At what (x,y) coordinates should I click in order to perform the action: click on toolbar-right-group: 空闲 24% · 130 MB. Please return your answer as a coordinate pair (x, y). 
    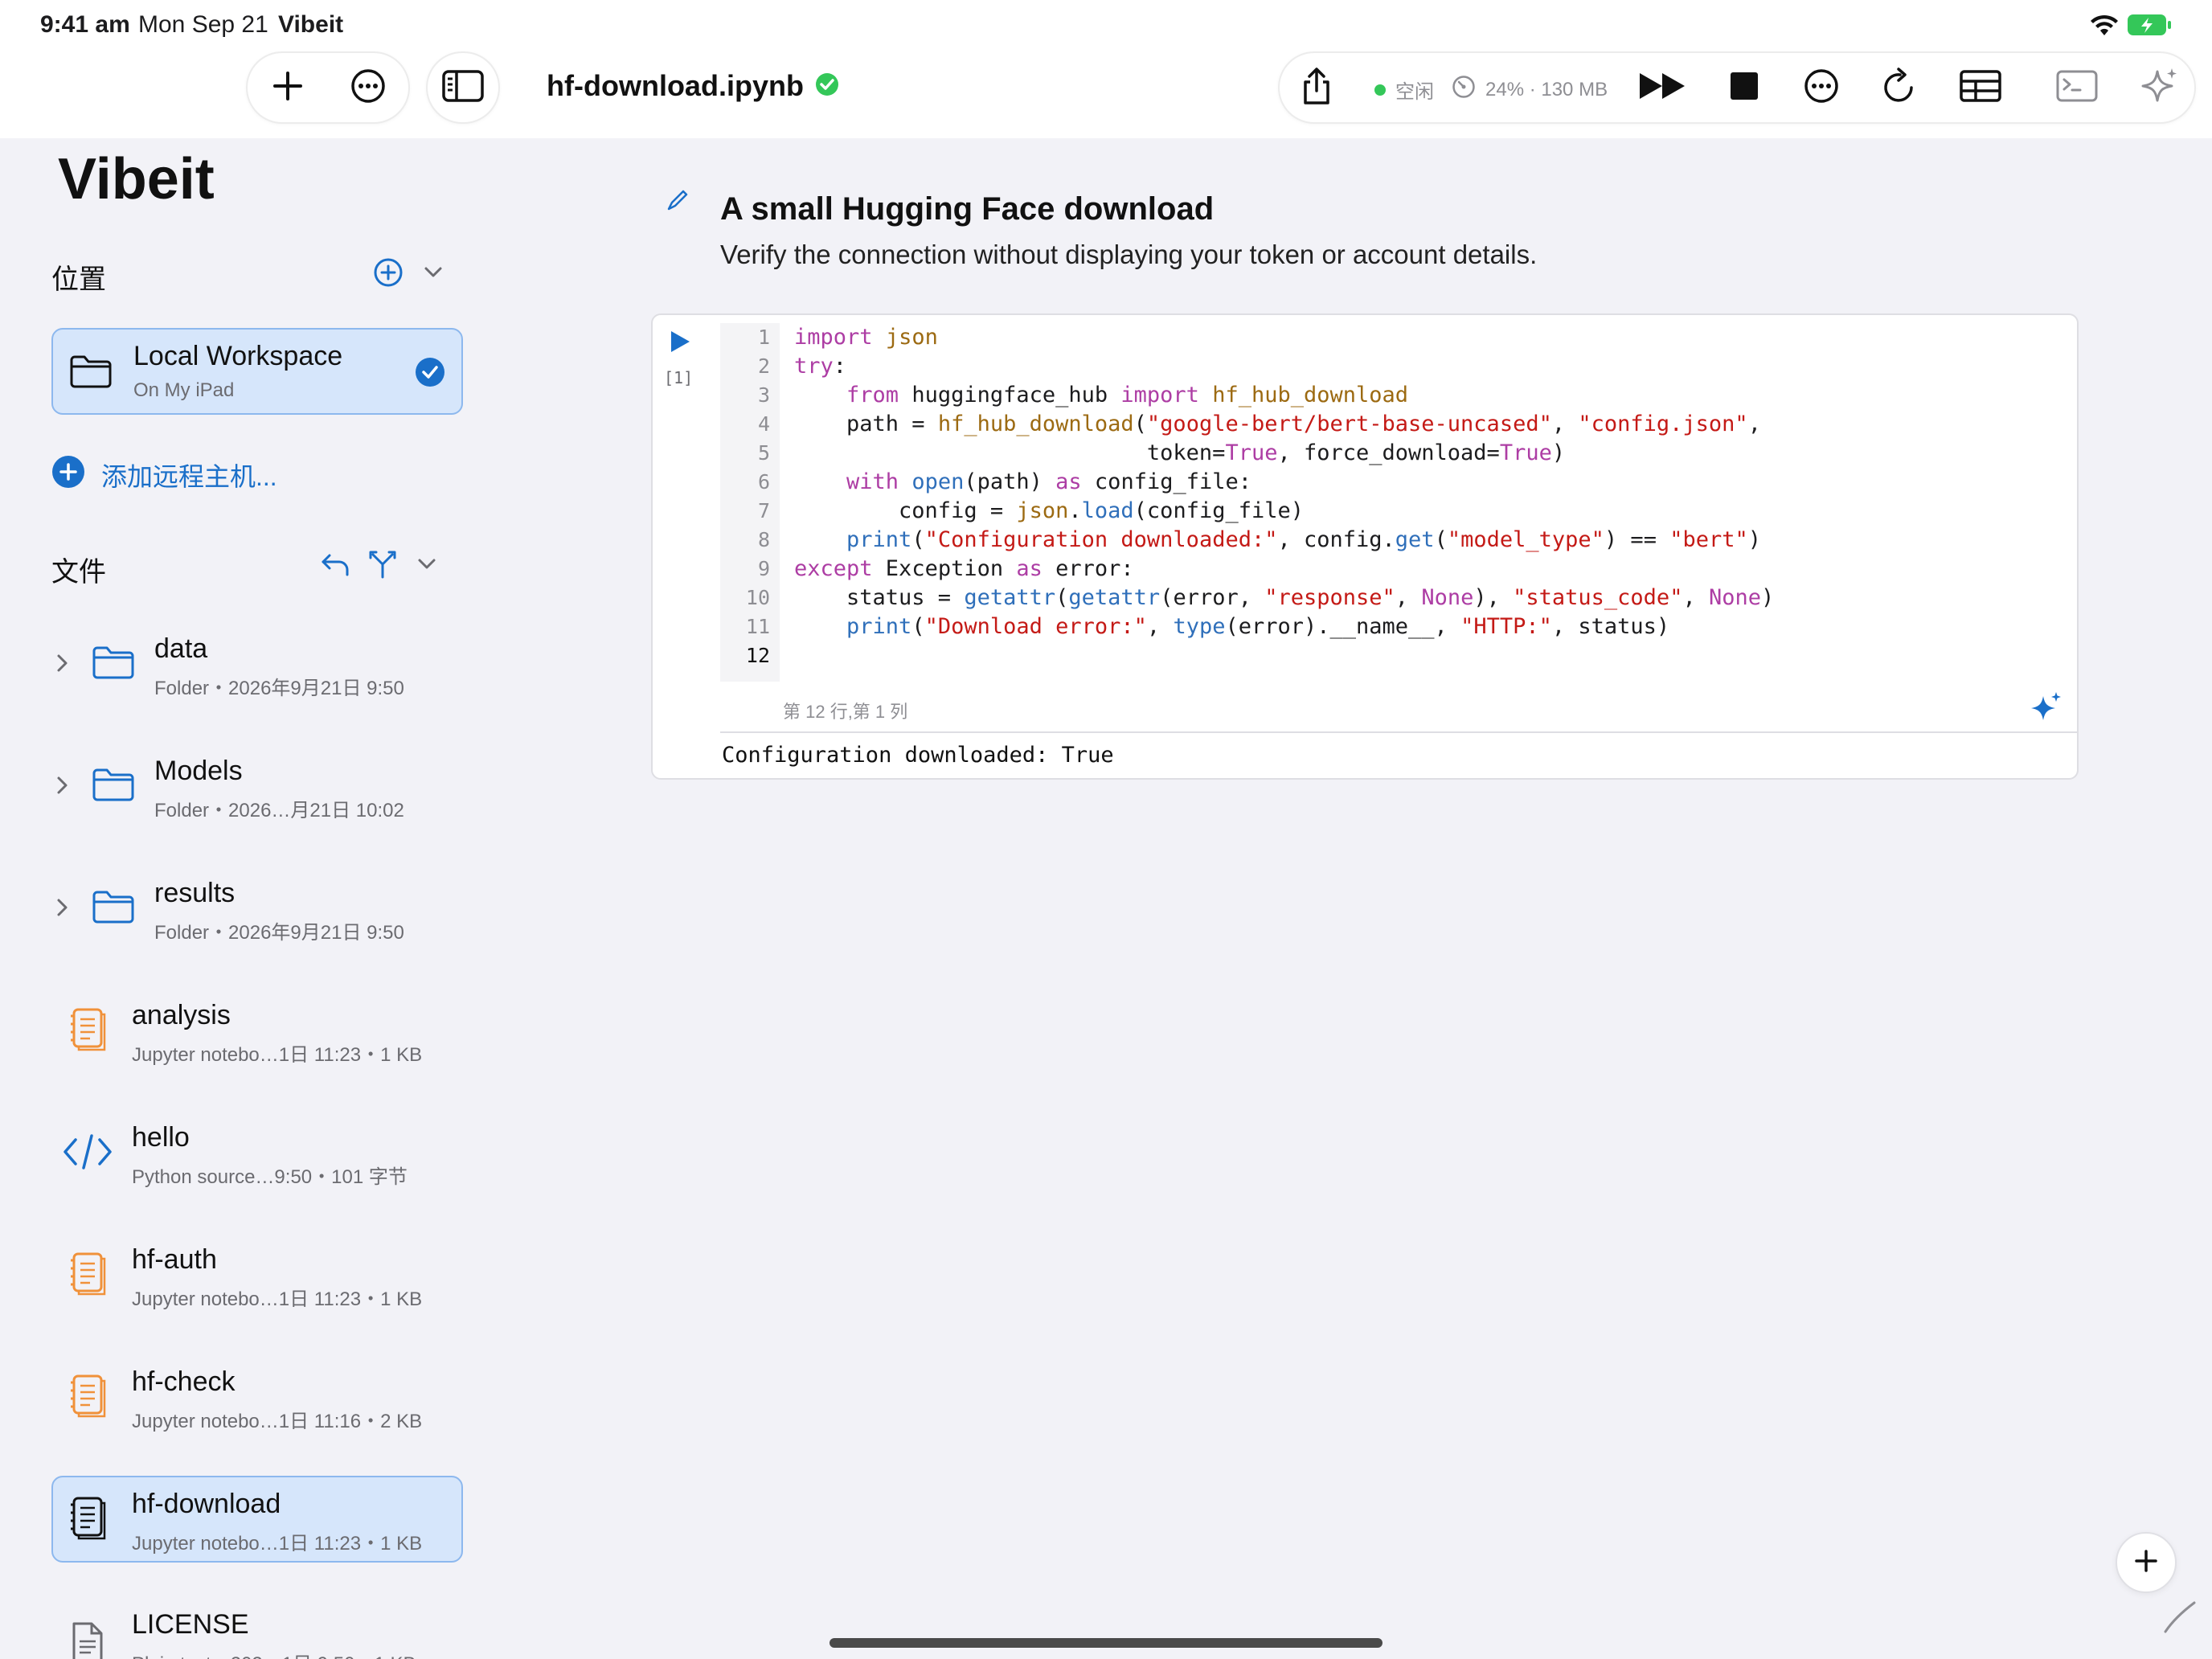
    Looking at the image, I should click on (1737, 87).